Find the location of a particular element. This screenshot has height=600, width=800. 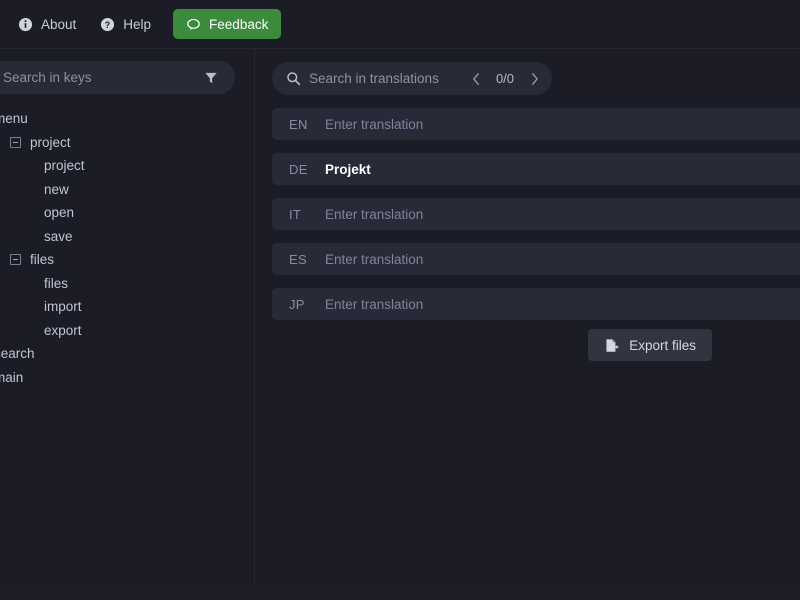

translation-input-it is located at coordinates (562, 214).